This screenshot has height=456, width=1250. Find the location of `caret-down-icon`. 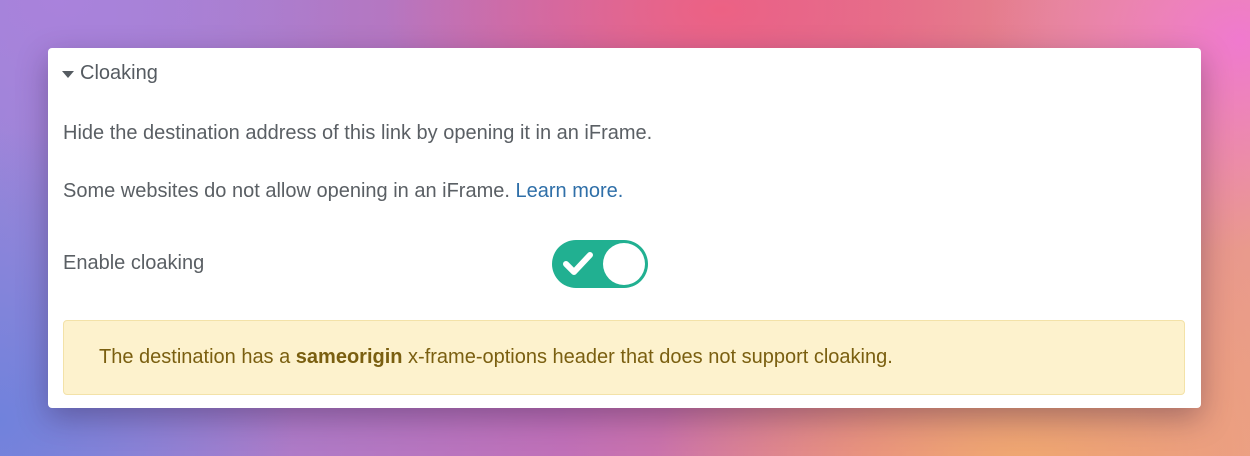

caret-down-icon is located at coordinates (68, 74).